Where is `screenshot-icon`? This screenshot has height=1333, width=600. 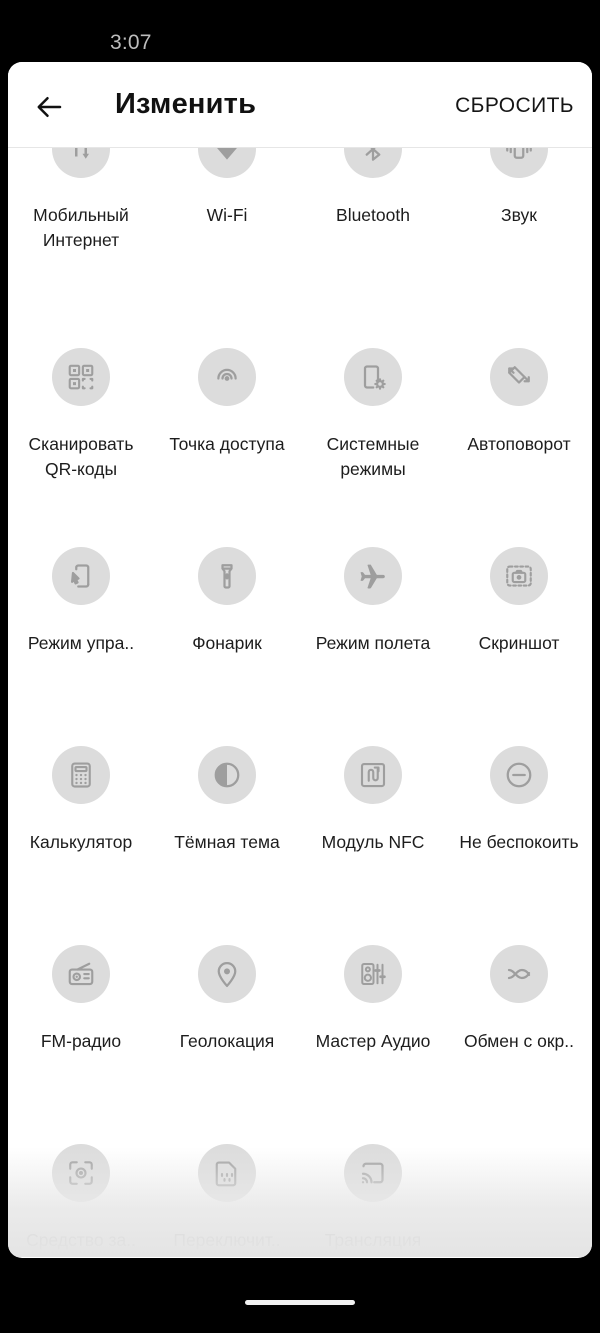 screenshot-icon is located at coordinates (519, 576).